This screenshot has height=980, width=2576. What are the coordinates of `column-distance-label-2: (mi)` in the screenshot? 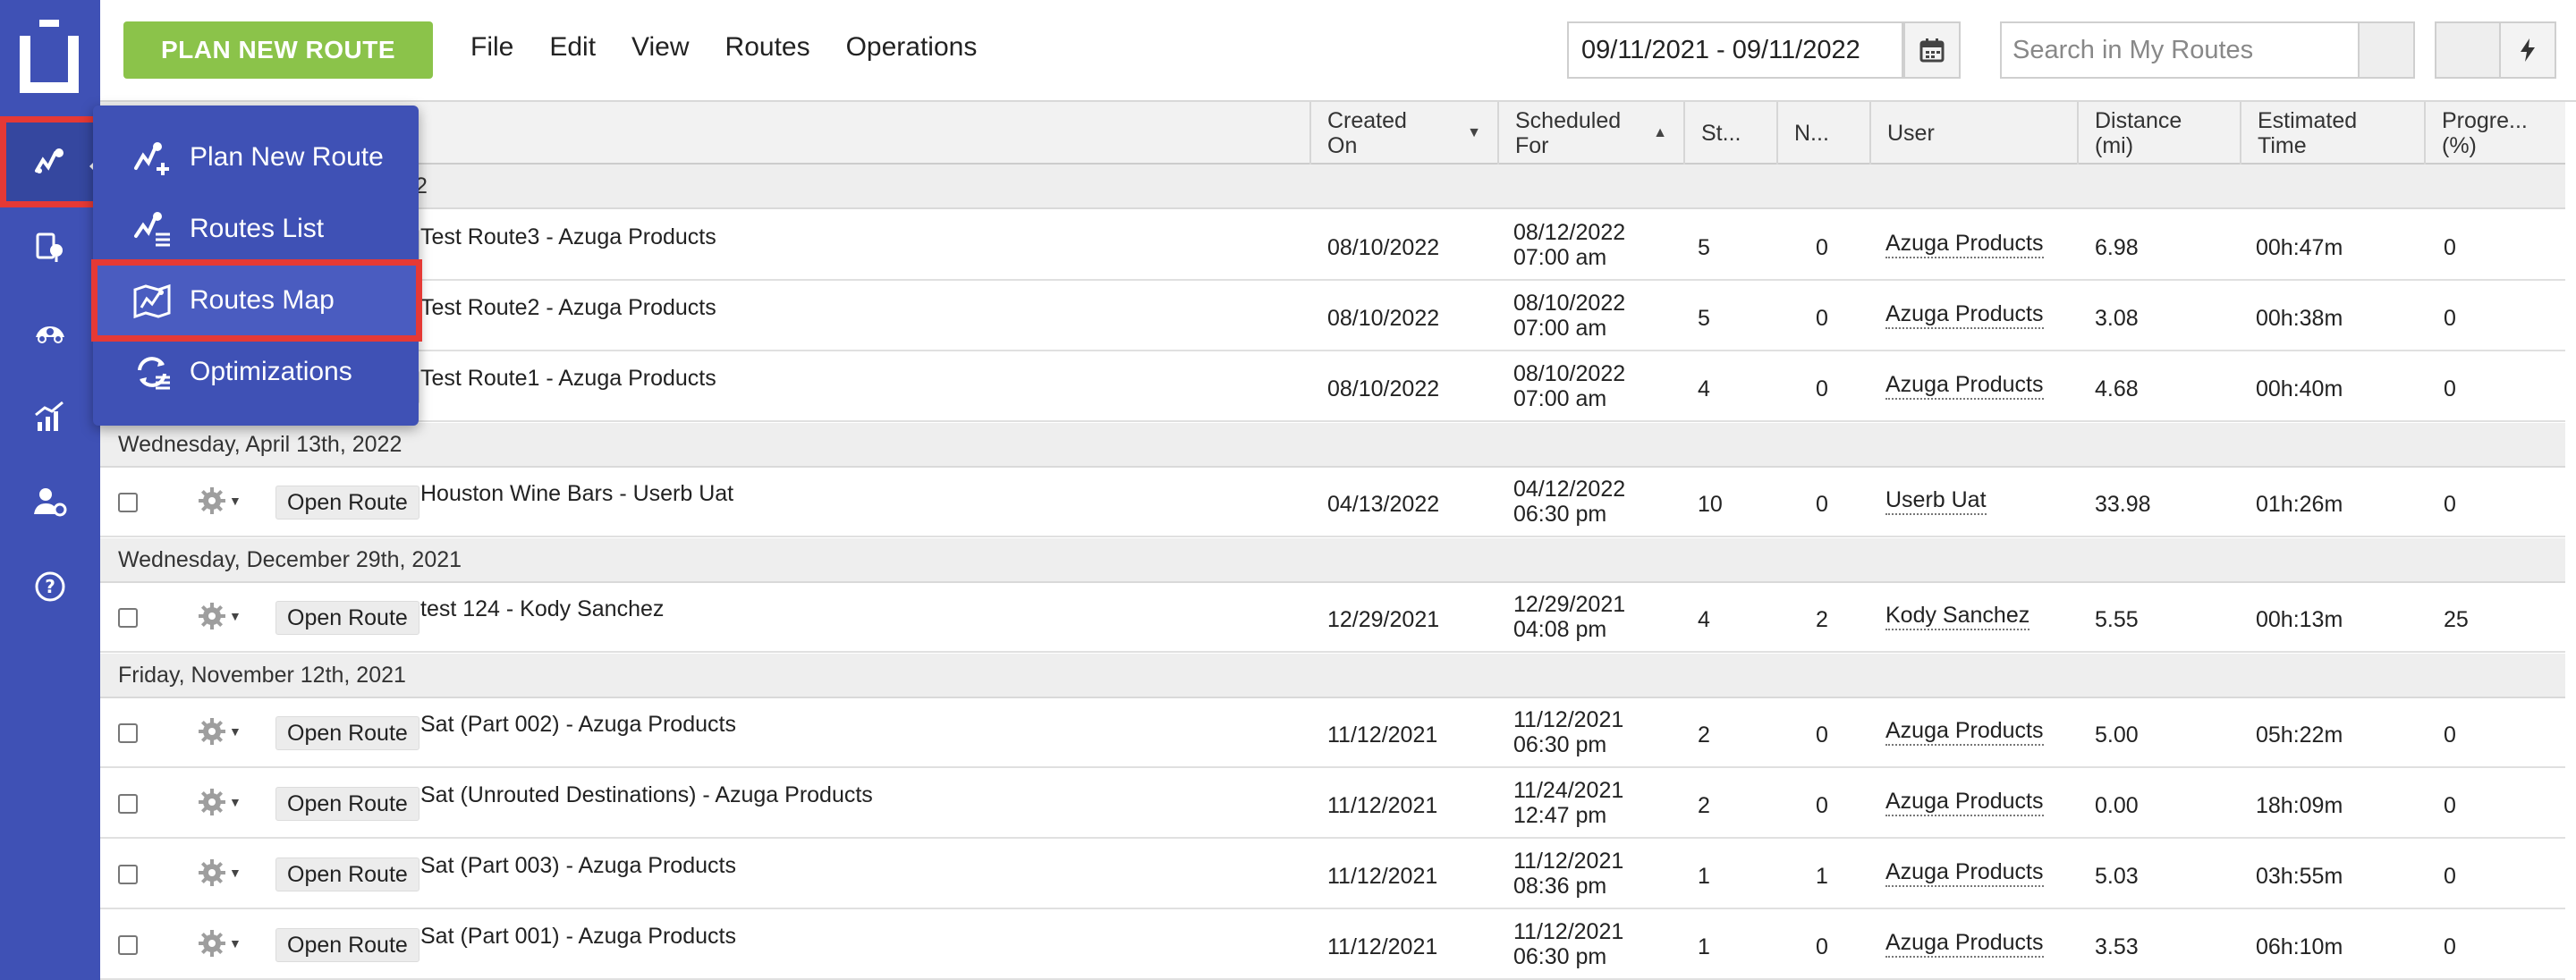 It's located at (2114, 146).